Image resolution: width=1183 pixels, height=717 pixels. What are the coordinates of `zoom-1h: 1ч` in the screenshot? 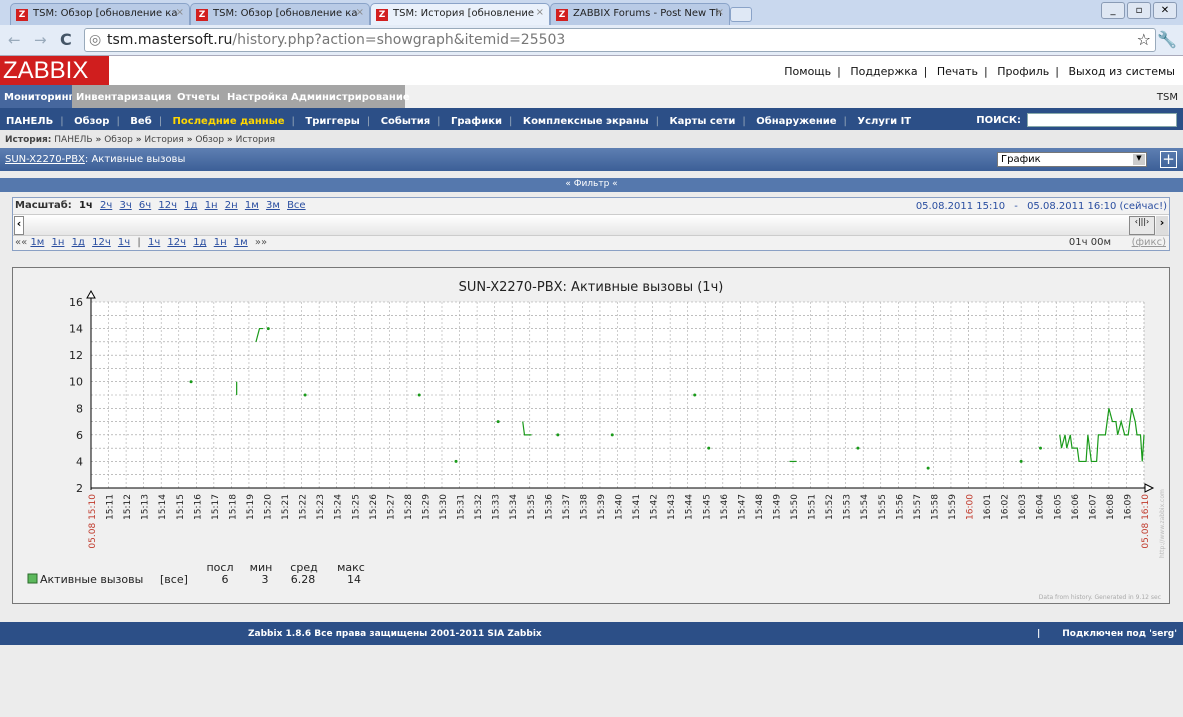 It's located at (86, 205).